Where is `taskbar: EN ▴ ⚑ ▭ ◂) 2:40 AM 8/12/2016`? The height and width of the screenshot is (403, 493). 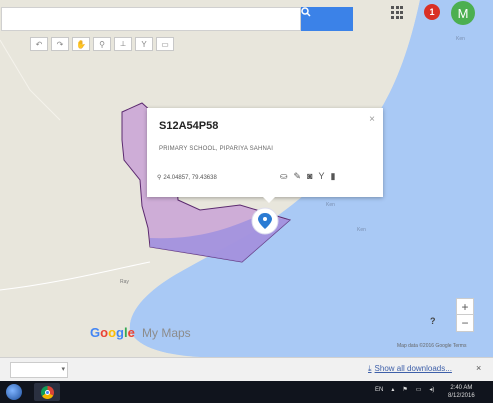
taskbar: EN ▴ ⚑ ▭ ◂) 2:40 AM 8/12/2016 is located at coordinates (246, 392).